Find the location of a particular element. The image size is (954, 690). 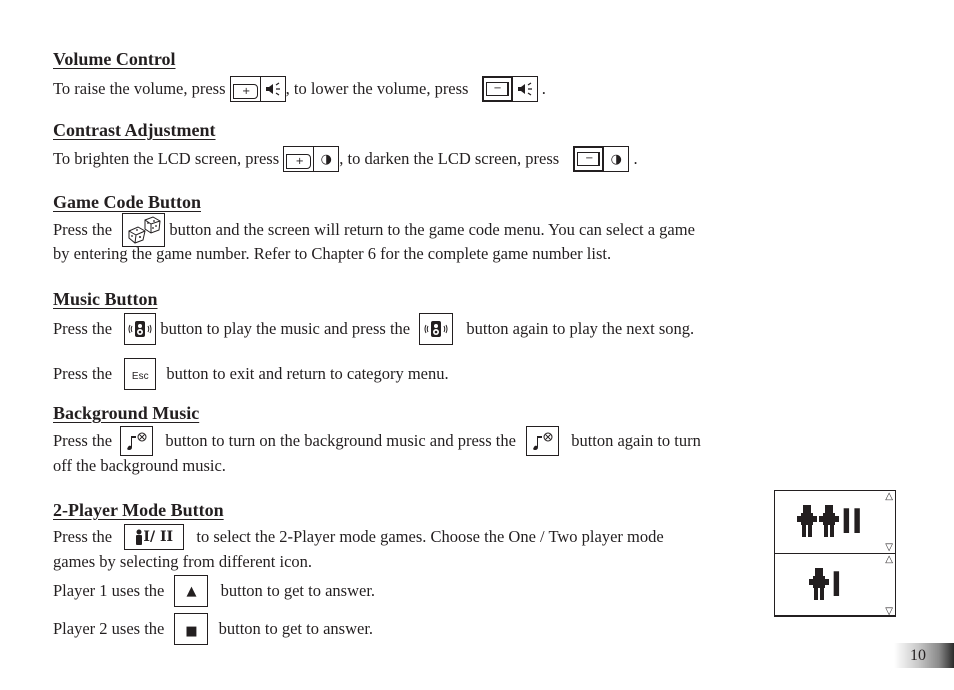

volume-up-button: + is located at coordinates (257, 89).